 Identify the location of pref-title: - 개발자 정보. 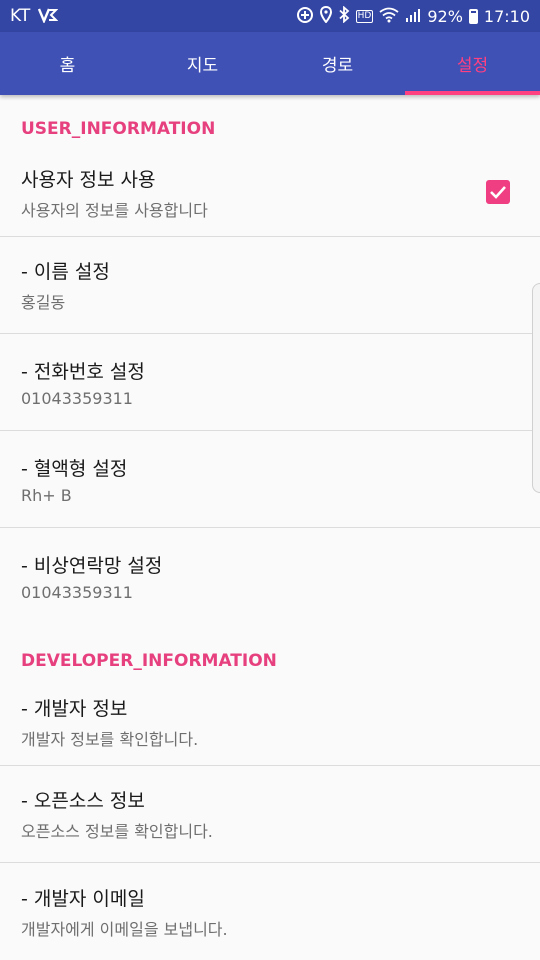
(74, 709).